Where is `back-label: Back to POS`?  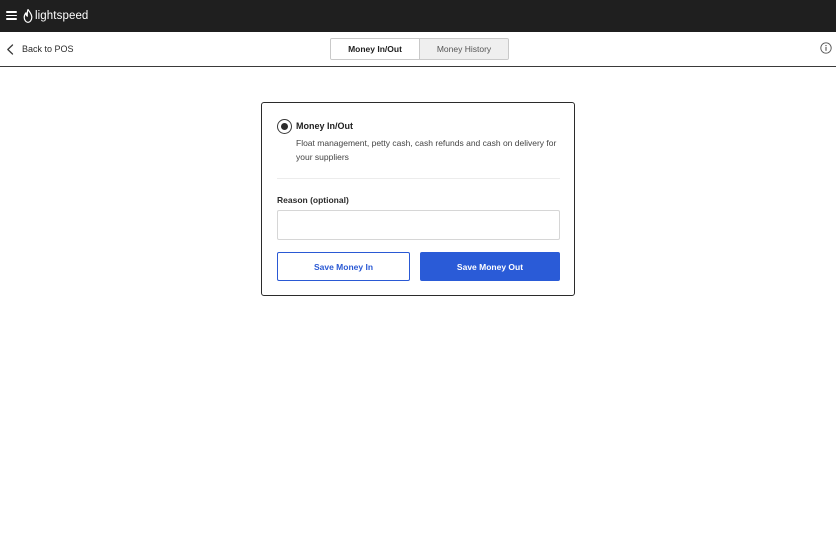
back-label: Back to POS is located at coordinates (48, 49).